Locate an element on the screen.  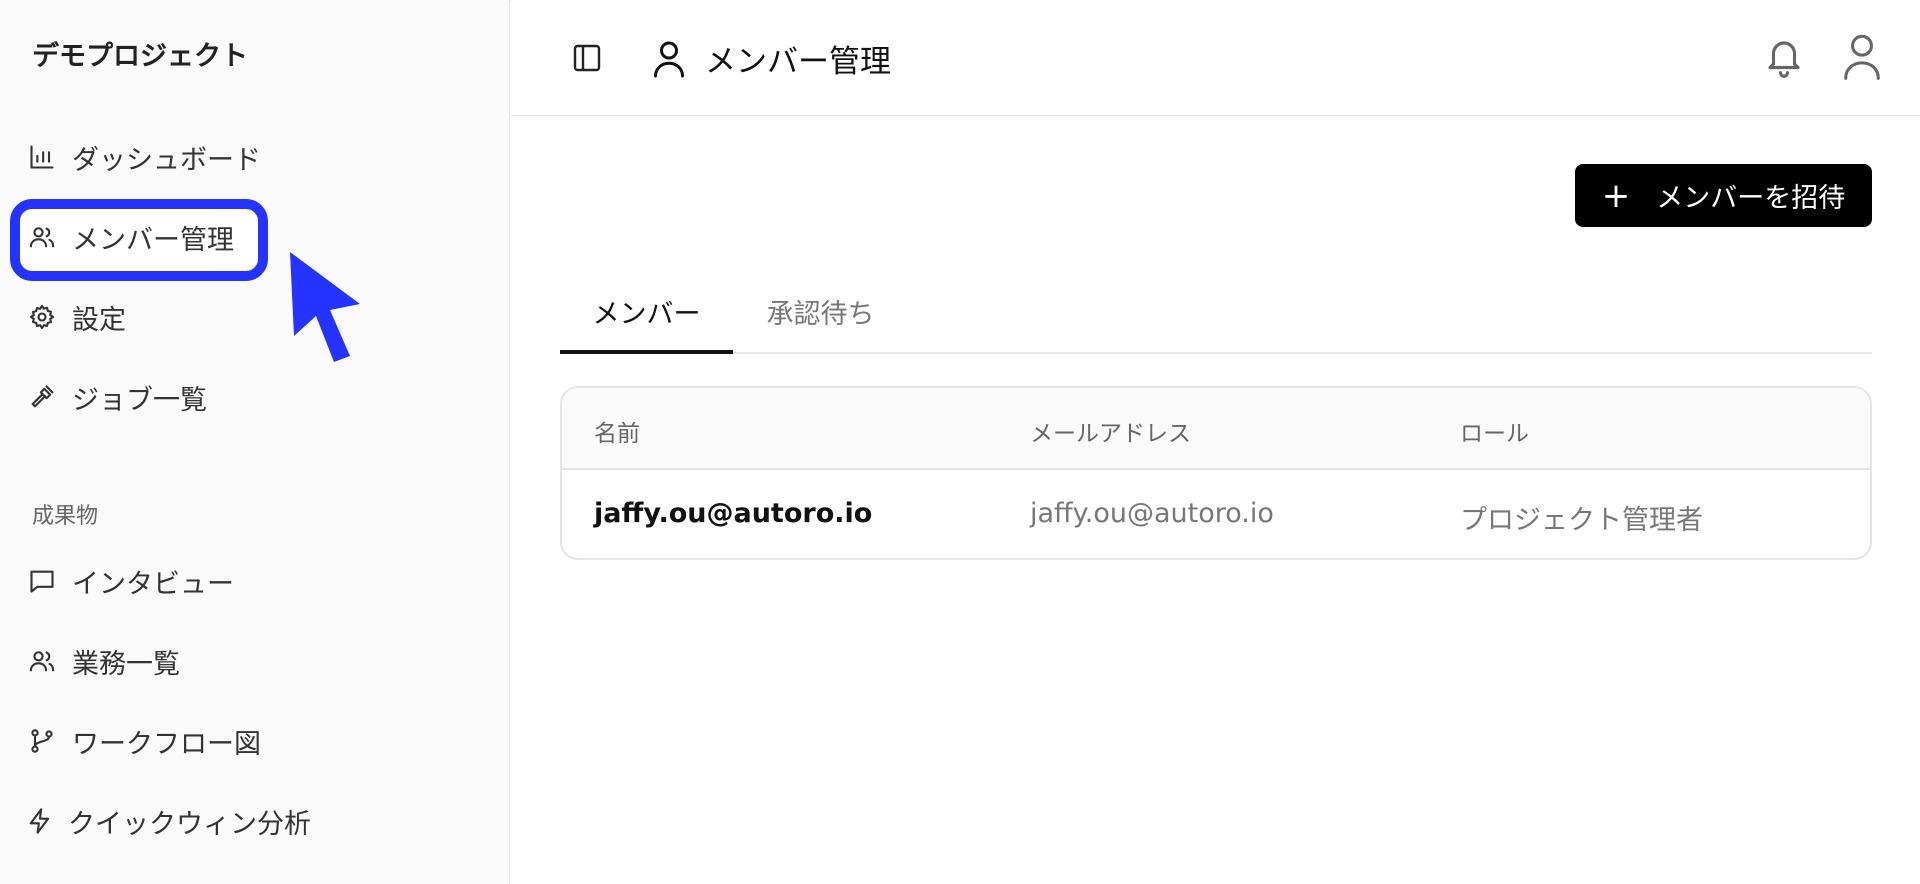
sidebar-item-dashboard: ダッシュボード is located at coordinates (151, 157).